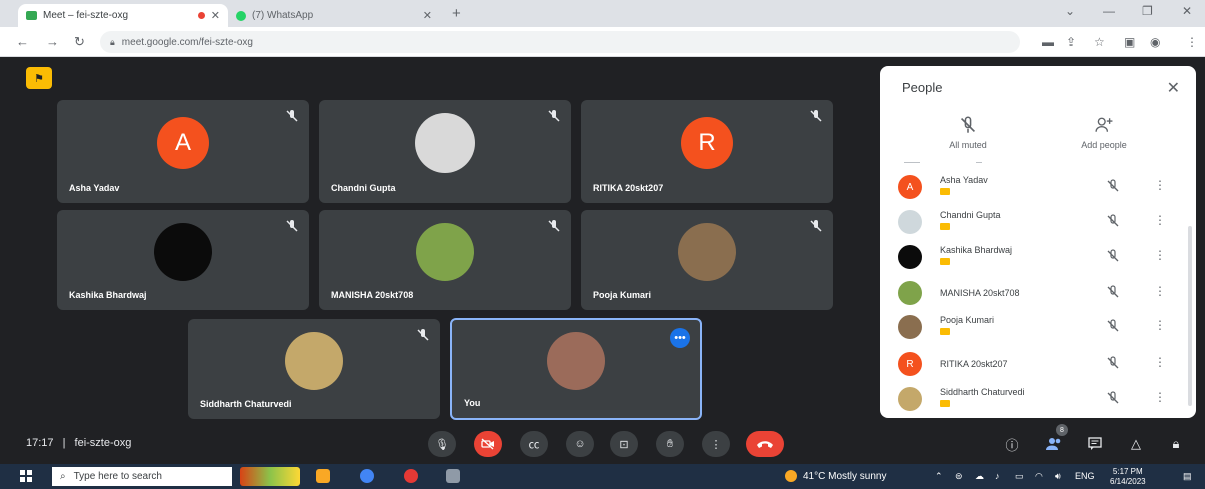 This screenshot has width=1205, height=489. I want to click on taskbar-clock: 5:17 PM 6/14/2023, so click(1128, 477).